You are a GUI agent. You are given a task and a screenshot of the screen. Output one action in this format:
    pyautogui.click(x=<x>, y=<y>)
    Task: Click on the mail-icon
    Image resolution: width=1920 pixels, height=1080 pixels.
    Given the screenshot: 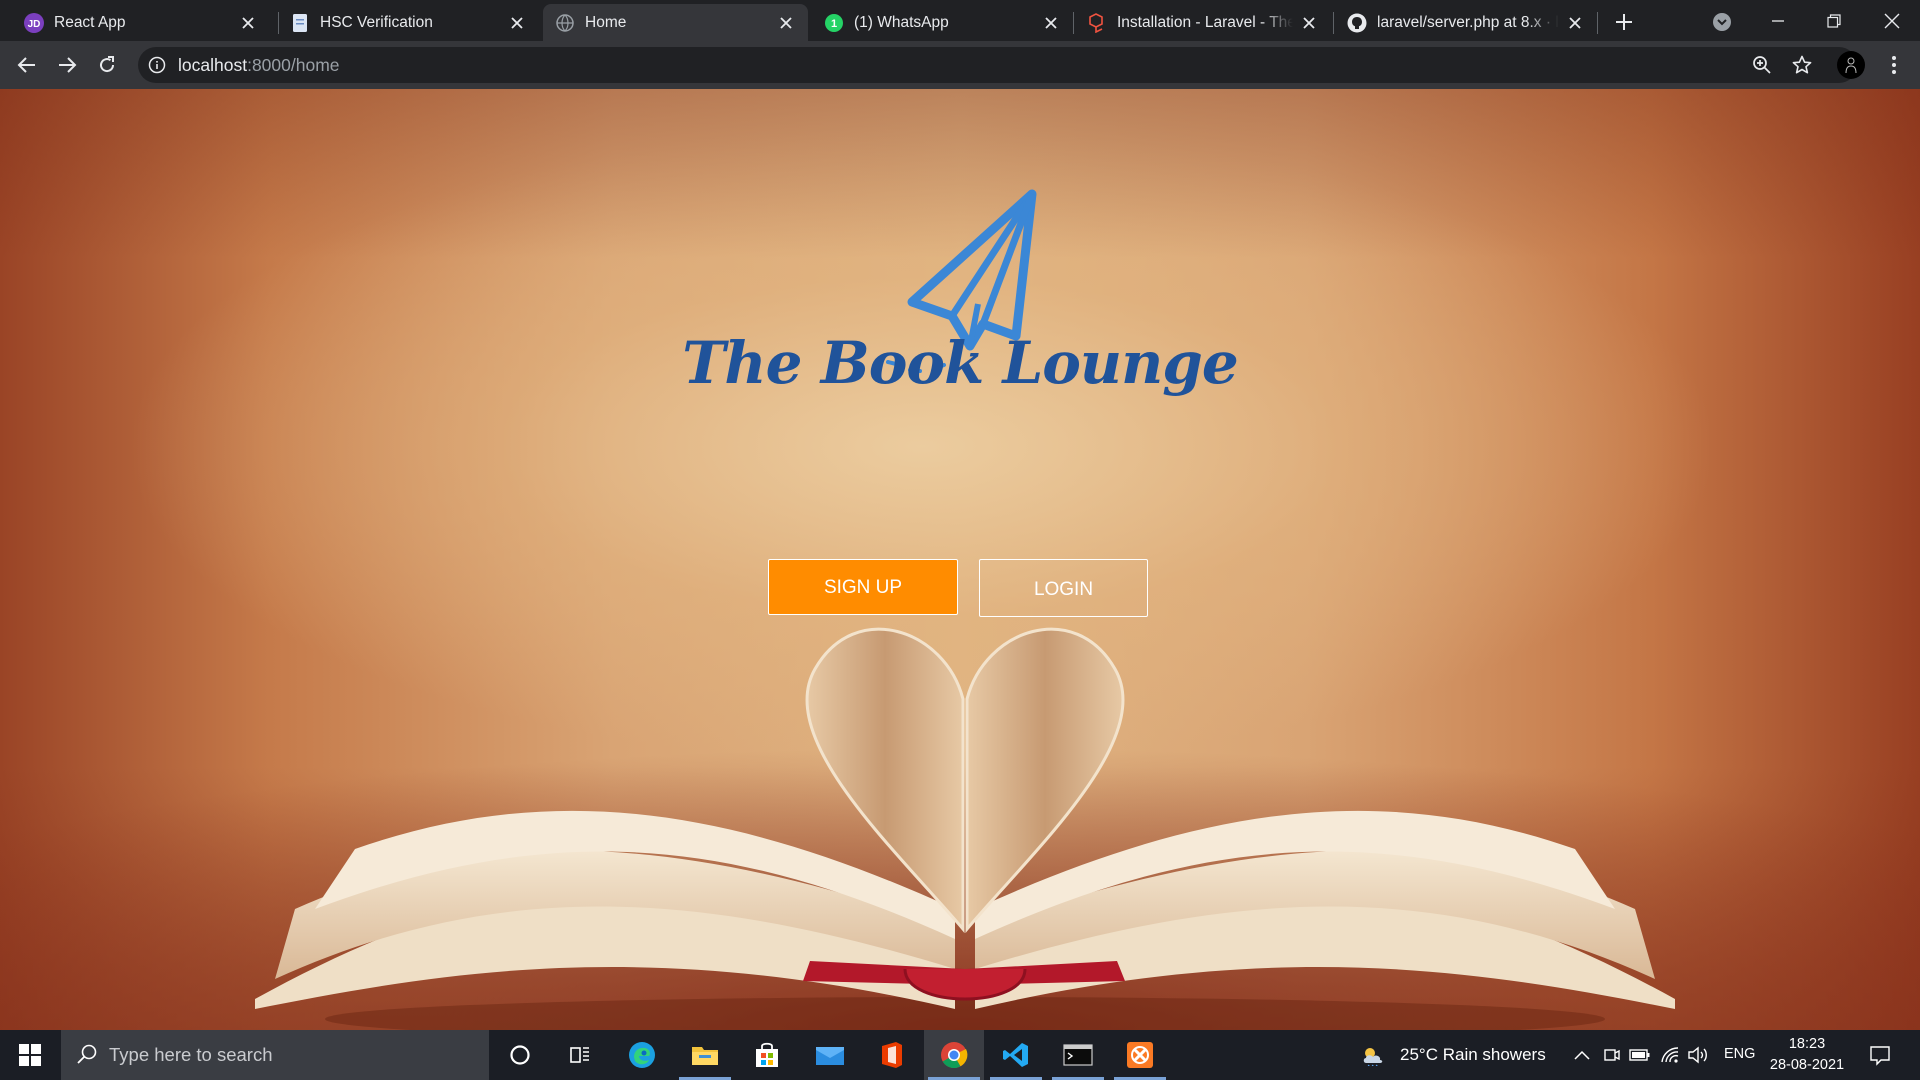 What is the action you would take?
    pyautogui.click(x=830, y=1055)
    